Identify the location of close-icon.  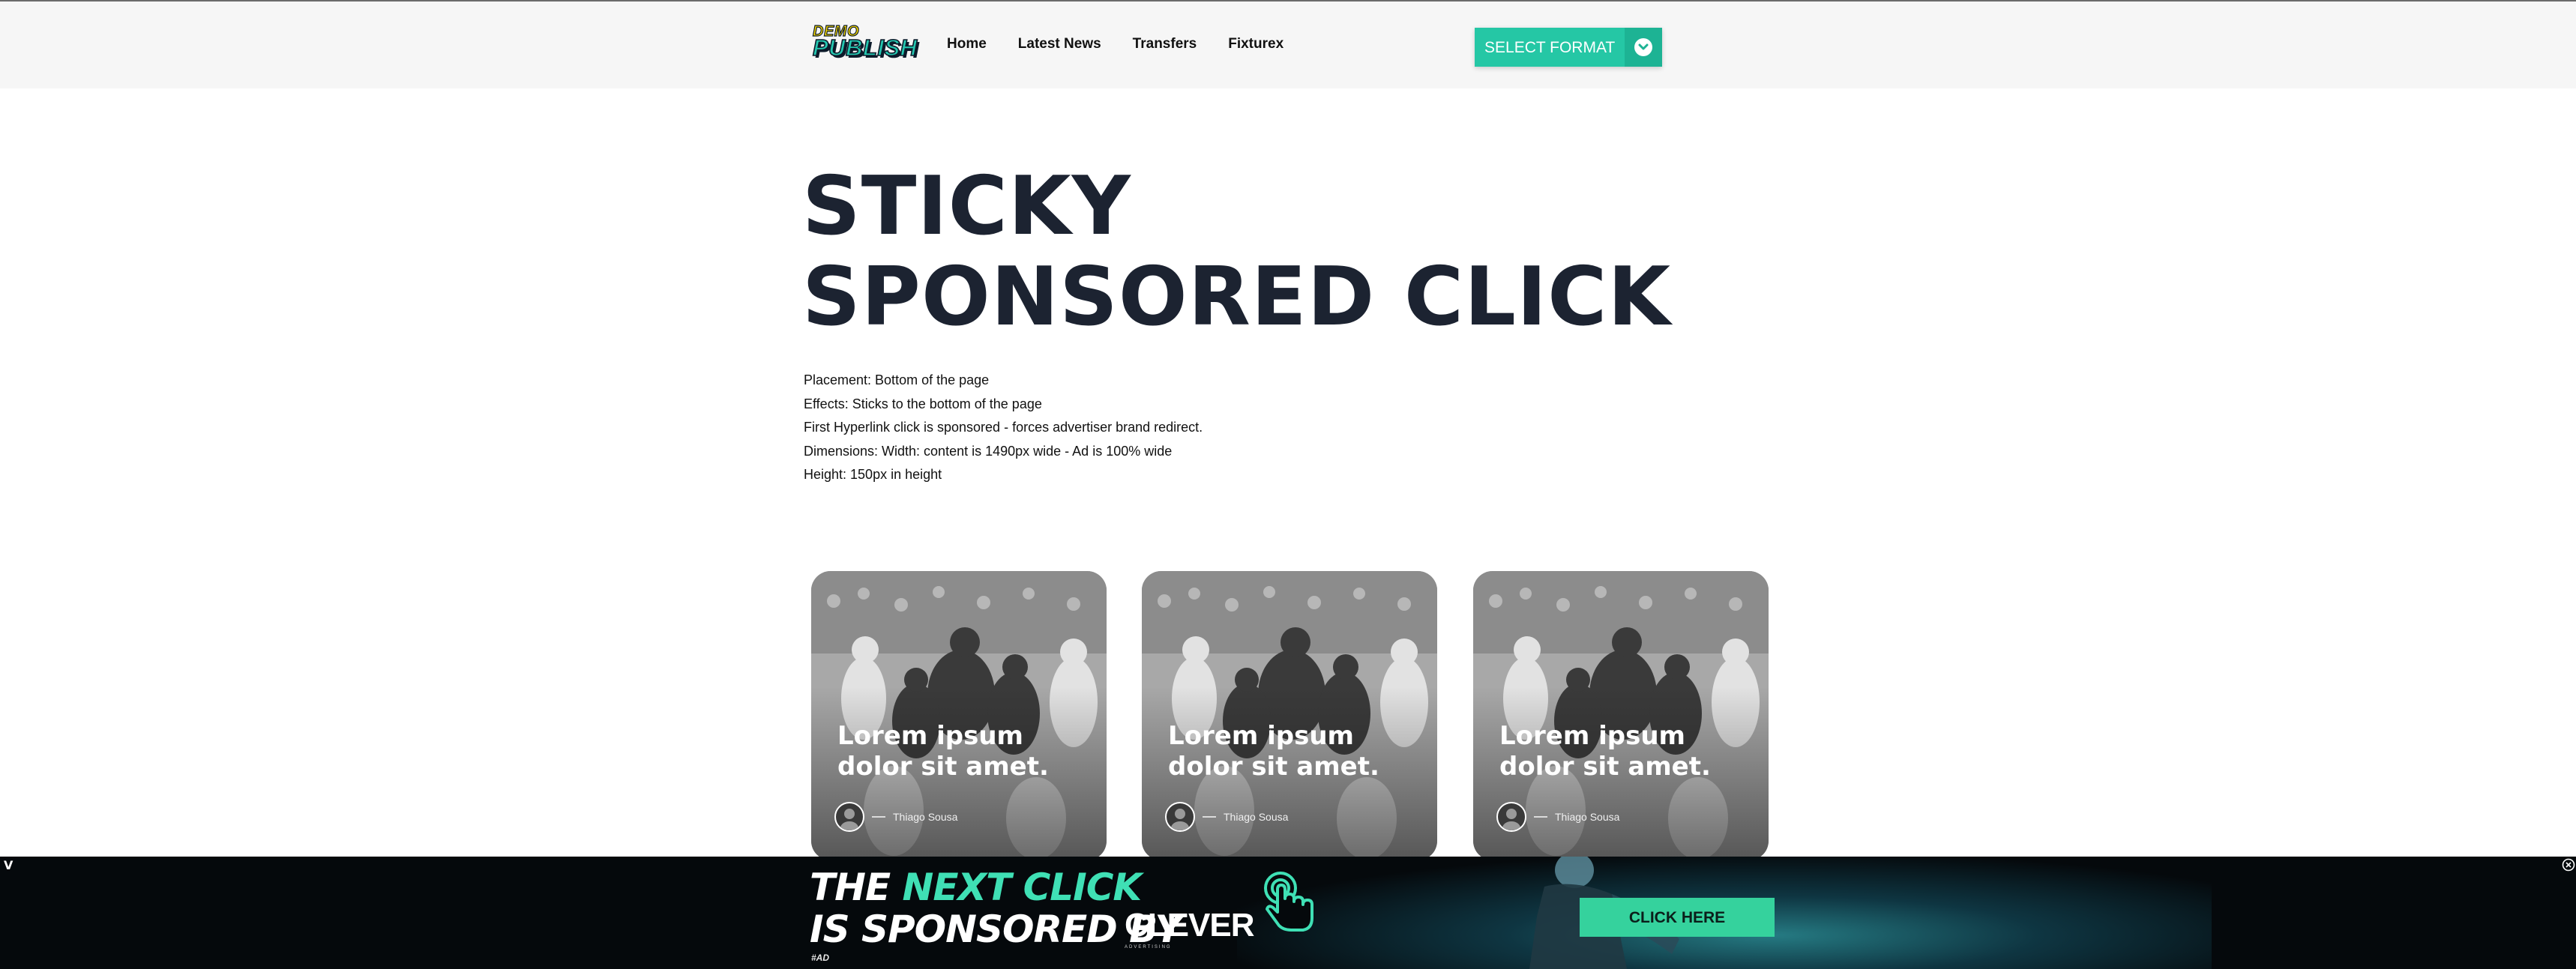
(2568, 865).